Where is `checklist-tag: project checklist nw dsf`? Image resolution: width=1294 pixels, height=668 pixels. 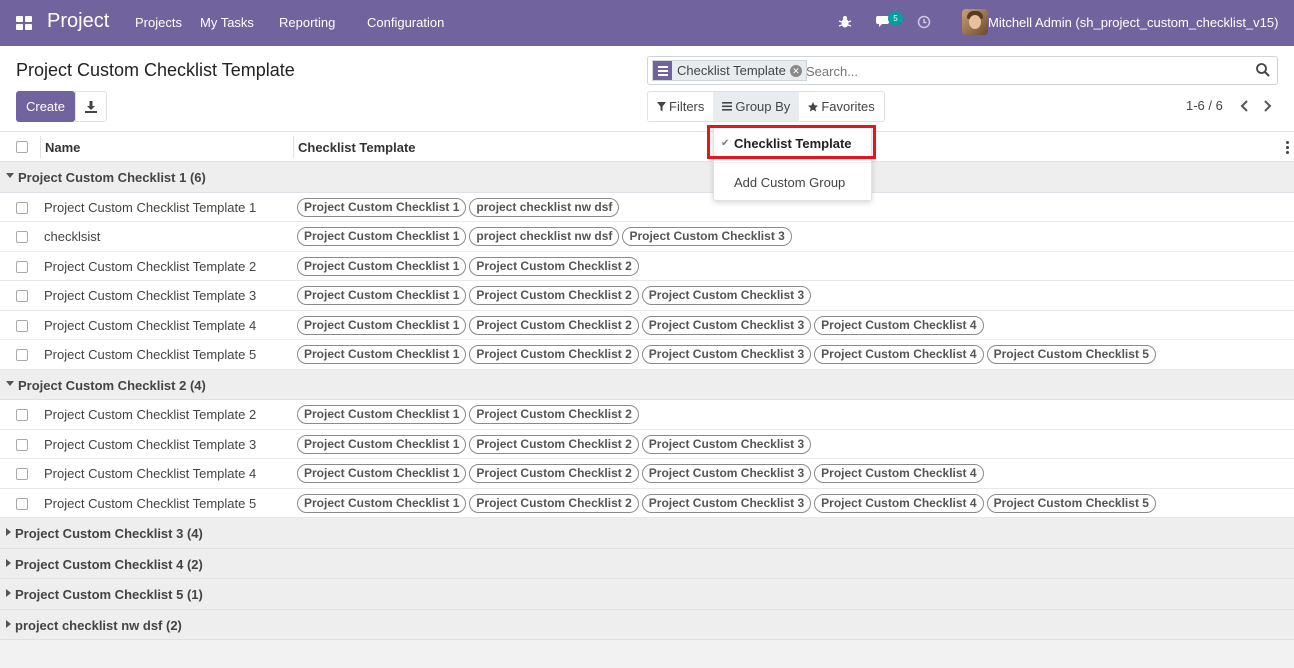 checklist-tag: project checklist nw dsf is located at coordinates (544, 236).